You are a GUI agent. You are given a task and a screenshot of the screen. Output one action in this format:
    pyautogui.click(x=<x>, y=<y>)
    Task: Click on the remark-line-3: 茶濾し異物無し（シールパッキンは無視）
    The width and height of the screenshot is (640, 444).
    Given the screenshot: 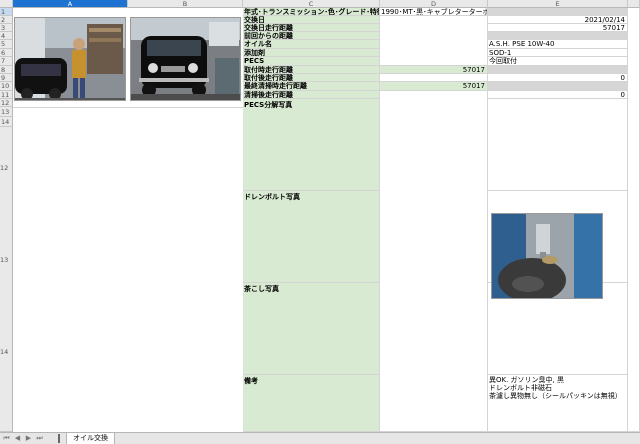 What is the action you would take?
    pyautogui.click(x=555, y=396)
    